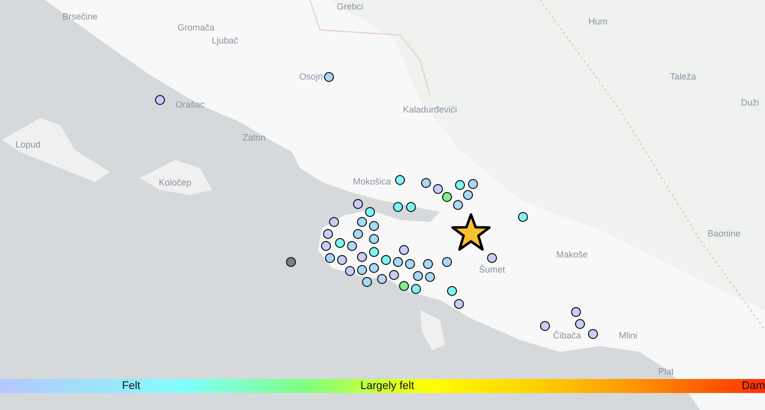 This screenshot has height=410, width=765. What do you see at coordinates (567, 336) in the screenshot?
I see `place-label: Čibača` at bounding box center [567, 336].